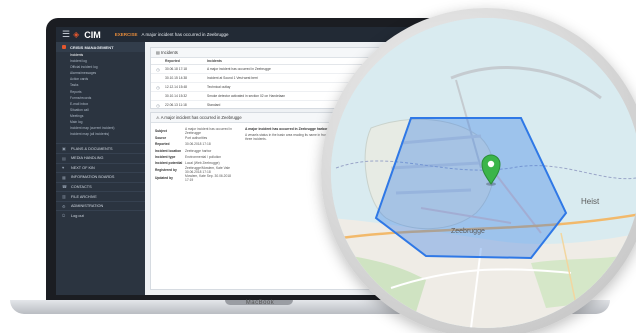 This screenshot has width=636, height=333. I want to click on section-icon: ☎, so click(64, 187).